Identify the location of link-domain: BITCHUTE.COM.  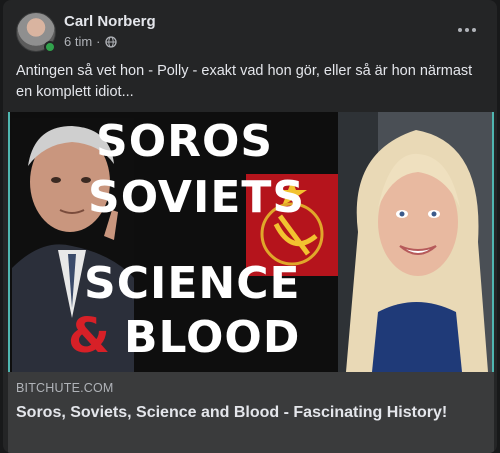
(65, 388).